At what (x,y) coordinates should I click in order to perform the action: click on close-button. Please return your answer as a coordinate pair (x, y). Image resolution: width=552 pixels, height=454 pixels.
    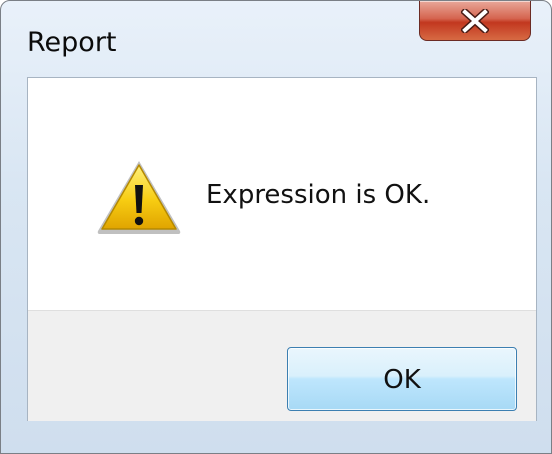
    Looking at the image, I should click on (475, 21).